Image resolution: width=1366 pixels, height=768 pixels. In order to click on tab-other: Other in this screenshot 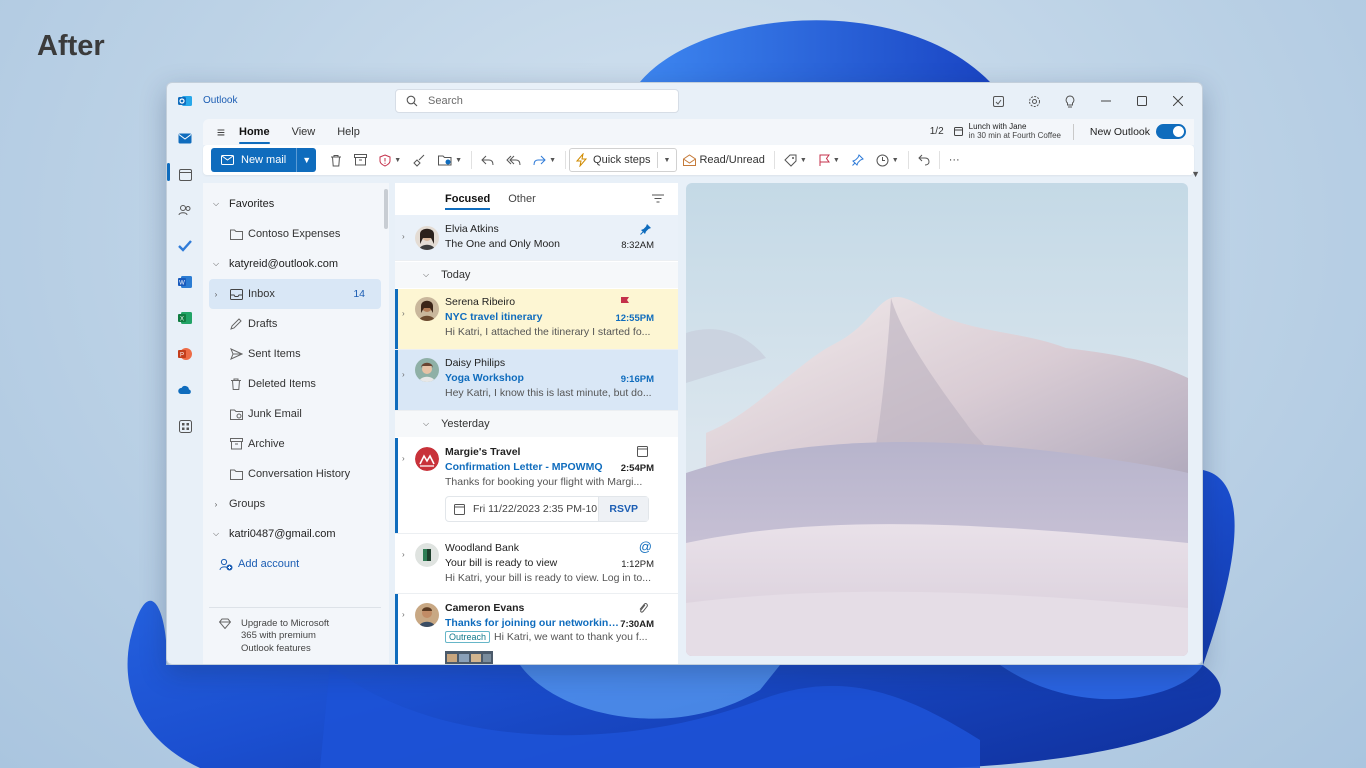, I will do `click(522, 199)`.